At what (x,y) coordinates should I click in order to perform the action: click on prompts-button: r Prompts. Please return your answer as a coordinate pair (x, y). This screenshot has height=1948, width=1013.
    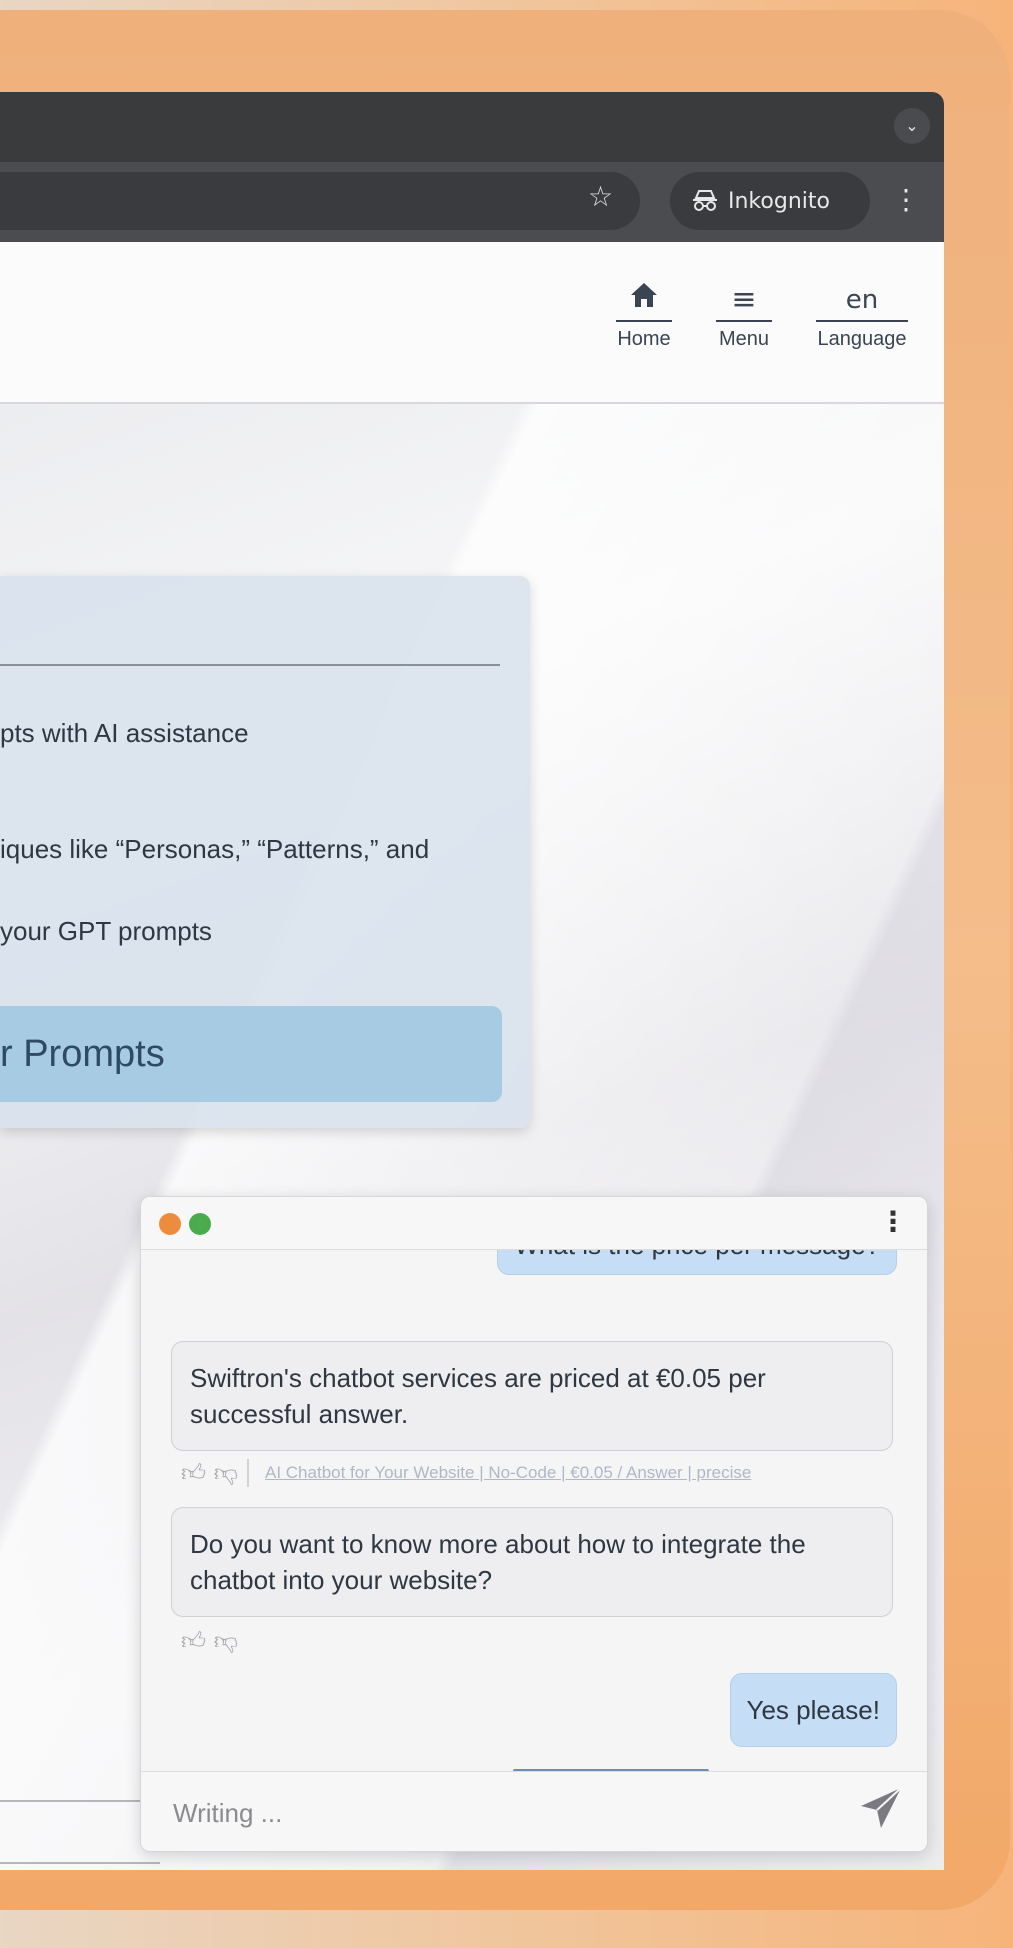
    Looking at the image, I should click on (251, 1054).